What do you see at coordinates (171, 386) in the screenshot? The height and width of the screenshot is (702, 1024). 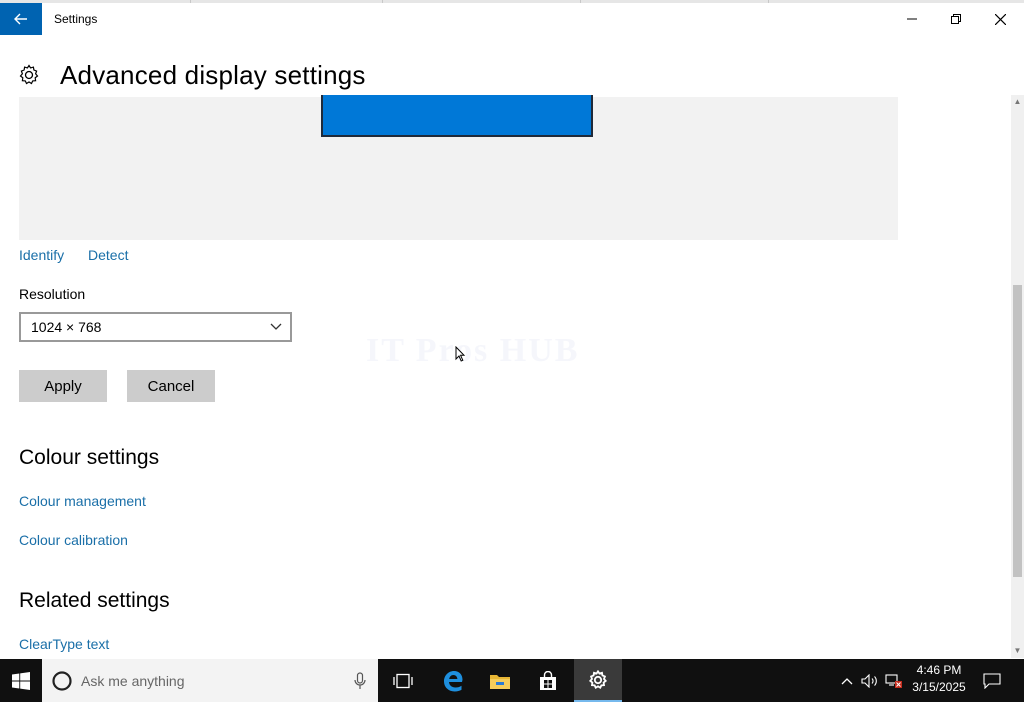 I see `cancel-button: Cancel` at bounding box center [171, 386].